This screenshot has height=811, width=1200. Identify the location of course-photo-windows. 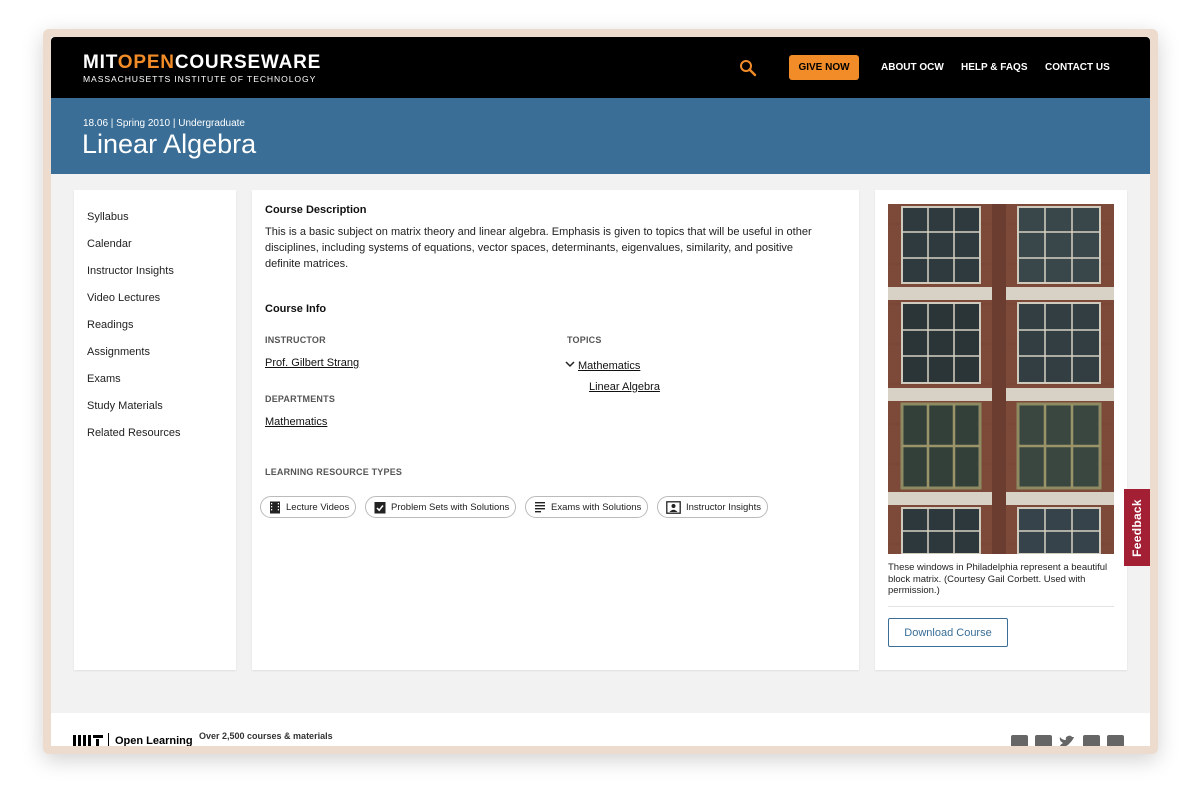
(1001, 379).